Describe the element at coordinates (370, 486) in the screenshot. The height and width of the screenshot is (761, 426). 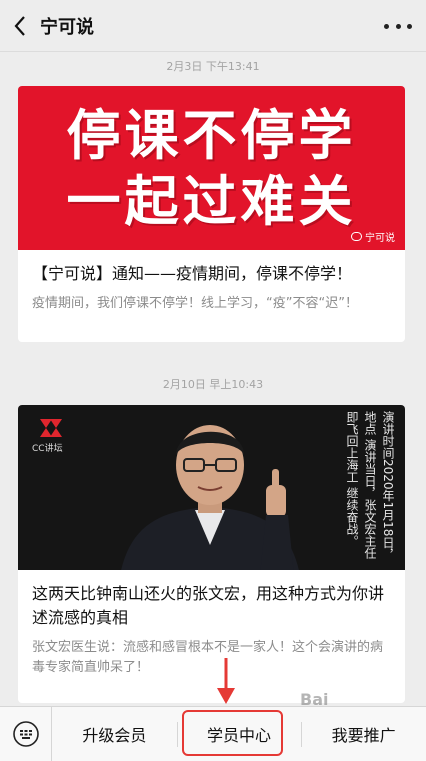
I see `video-caption: 演讲时间2020年1月18日，地点 演讲当日，张文宏主任即飞回上海工 继续奋战。` at that location.